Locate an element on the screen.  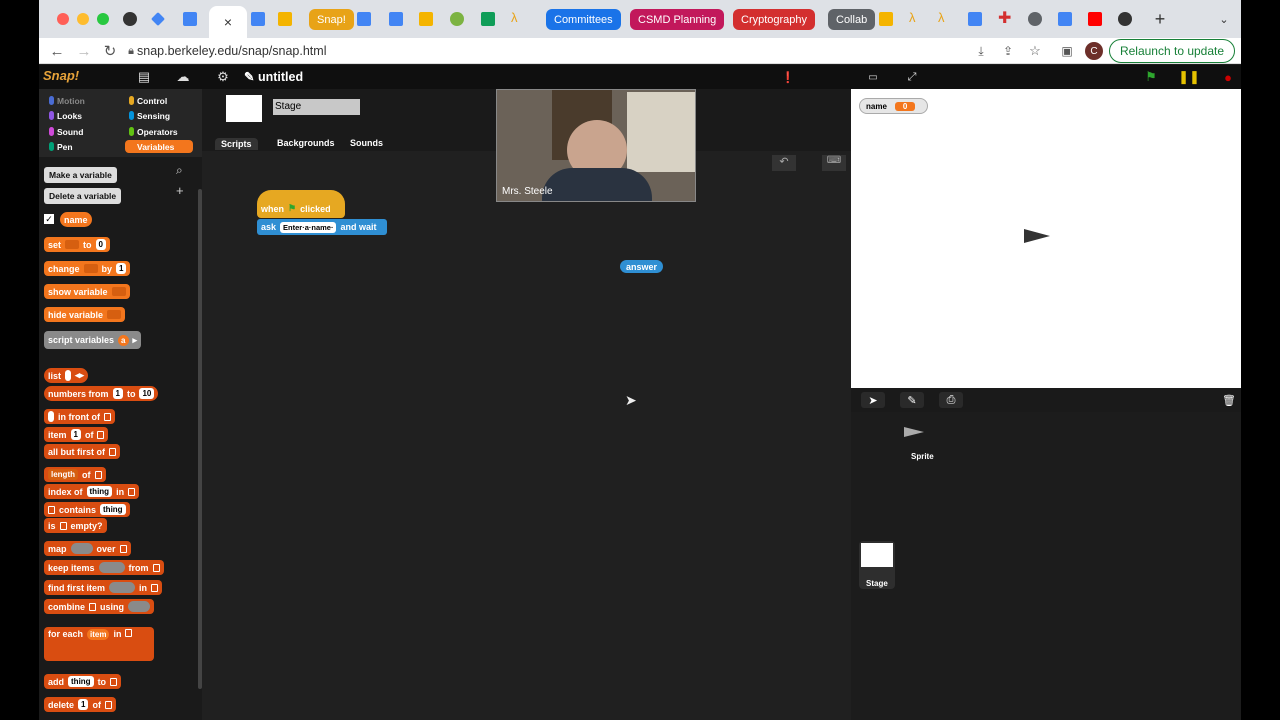
contains-predicate: contains thing is located at coordinates (87, 509).